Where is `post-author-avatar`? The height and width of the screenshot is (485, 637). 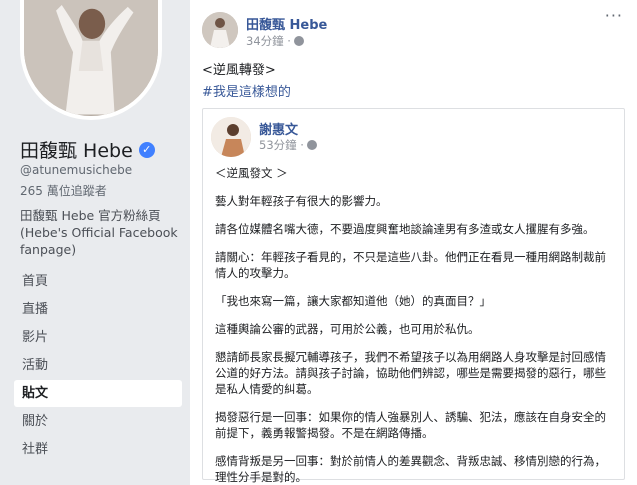
post-author-avatar is located at coordinates (220, 30).